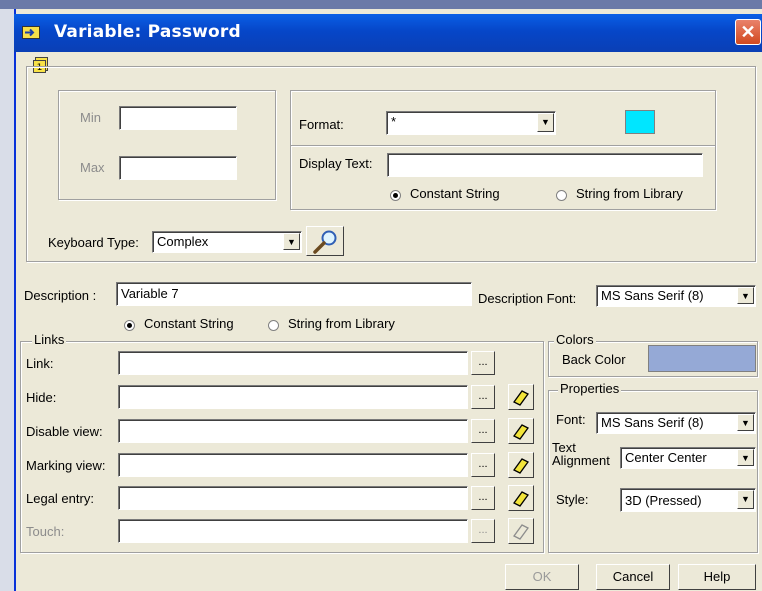 The width and height of the screenshot is (762, 591). Describe the element at coordinates (575, 339) in the screenshot. I see `colors-group-label: Colors` at that location.